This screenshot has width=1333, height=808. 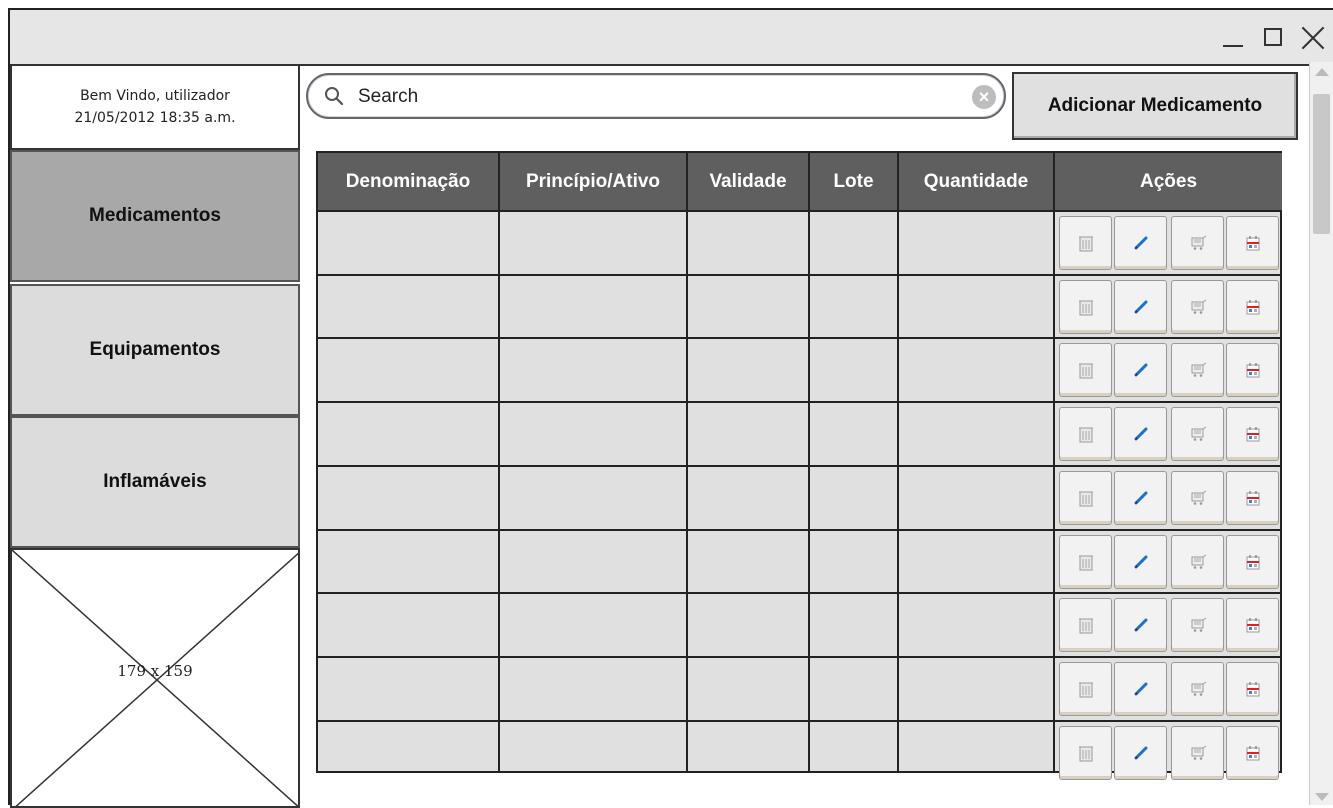 I want to click on minimize-icon, so click(x=1233, y=38).